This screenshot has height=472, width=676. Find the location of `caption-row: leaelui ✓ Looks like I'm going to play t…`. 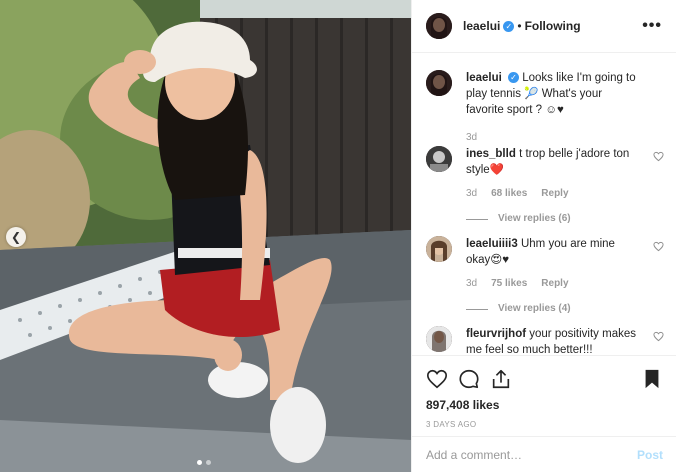

caption-row: leaelui ✓ Looks like I'm going to play t… is located at coordinates (546, 108).